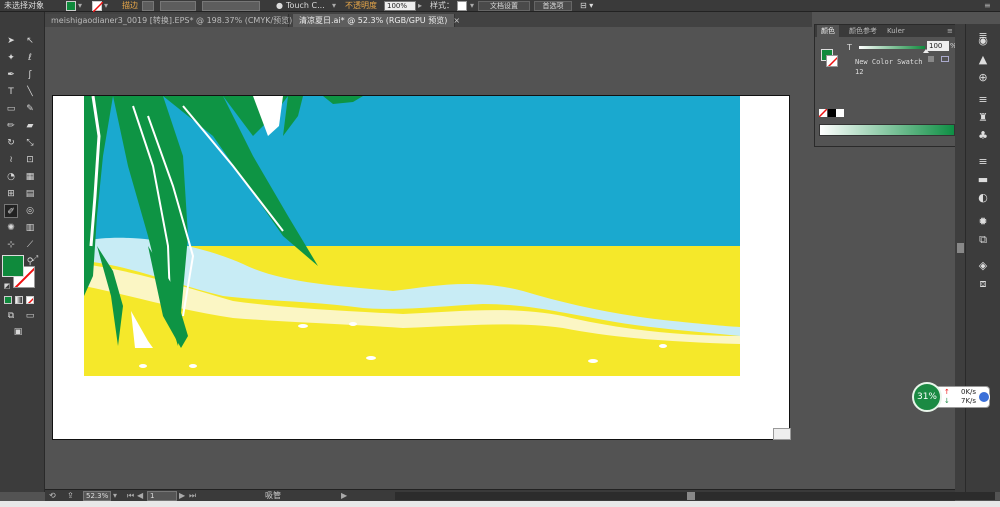 The height and width of the screenshot is (507, 1000). I want to click on hamburger-icon: ≡, so click(983, 100).